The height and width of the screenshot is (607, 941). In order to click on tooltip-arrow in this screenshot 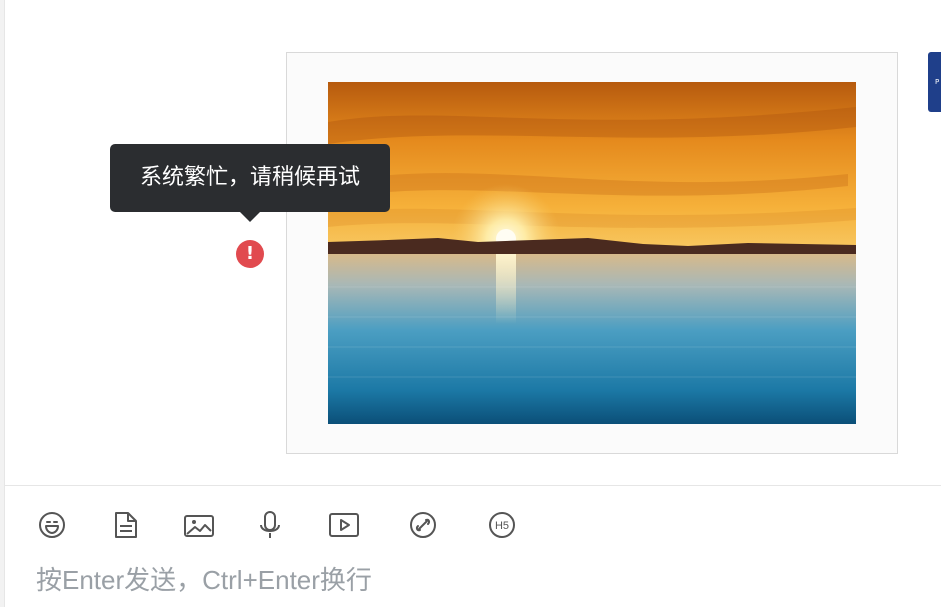, I will do `click(250, 217)`.